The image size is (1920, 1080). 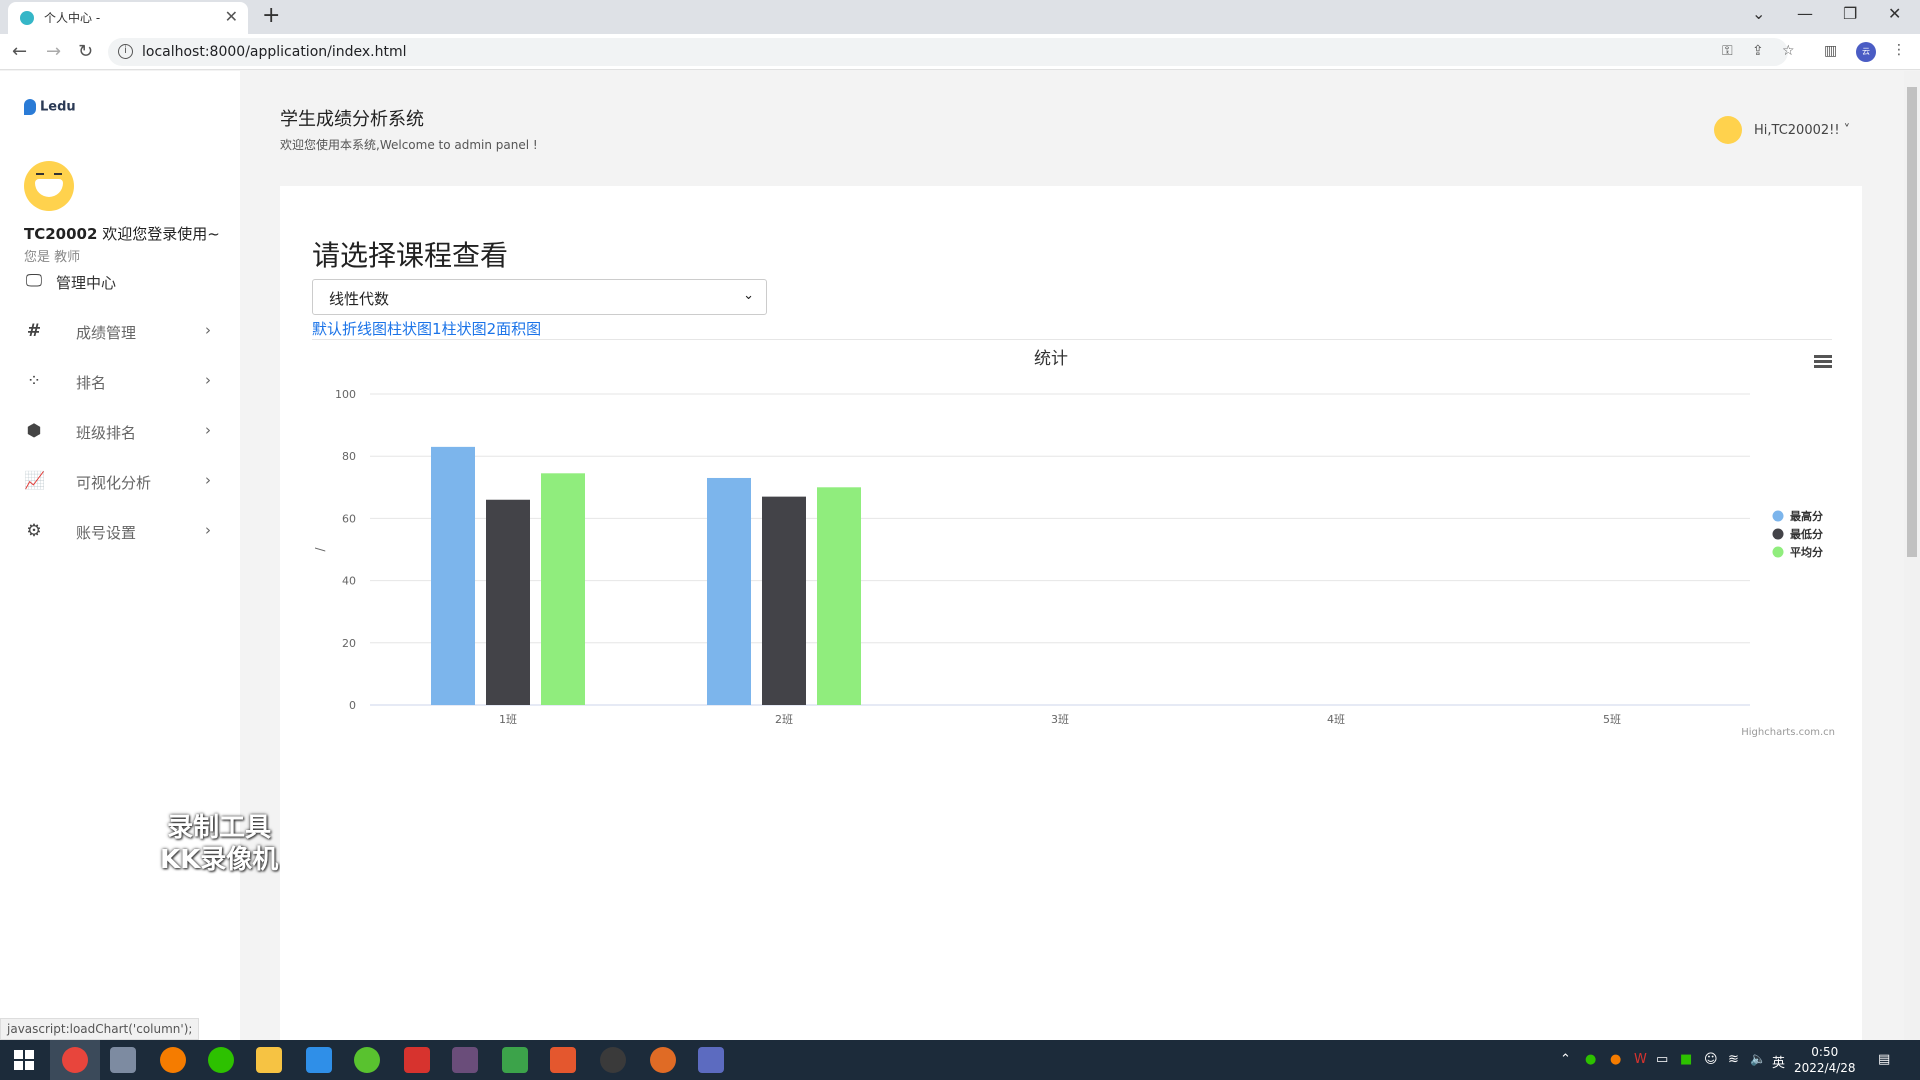 What do you see at coordinates (1894, 13) in the screenshot?
I see `close-window-icon: ✕` at bounding box center [1894, 13].